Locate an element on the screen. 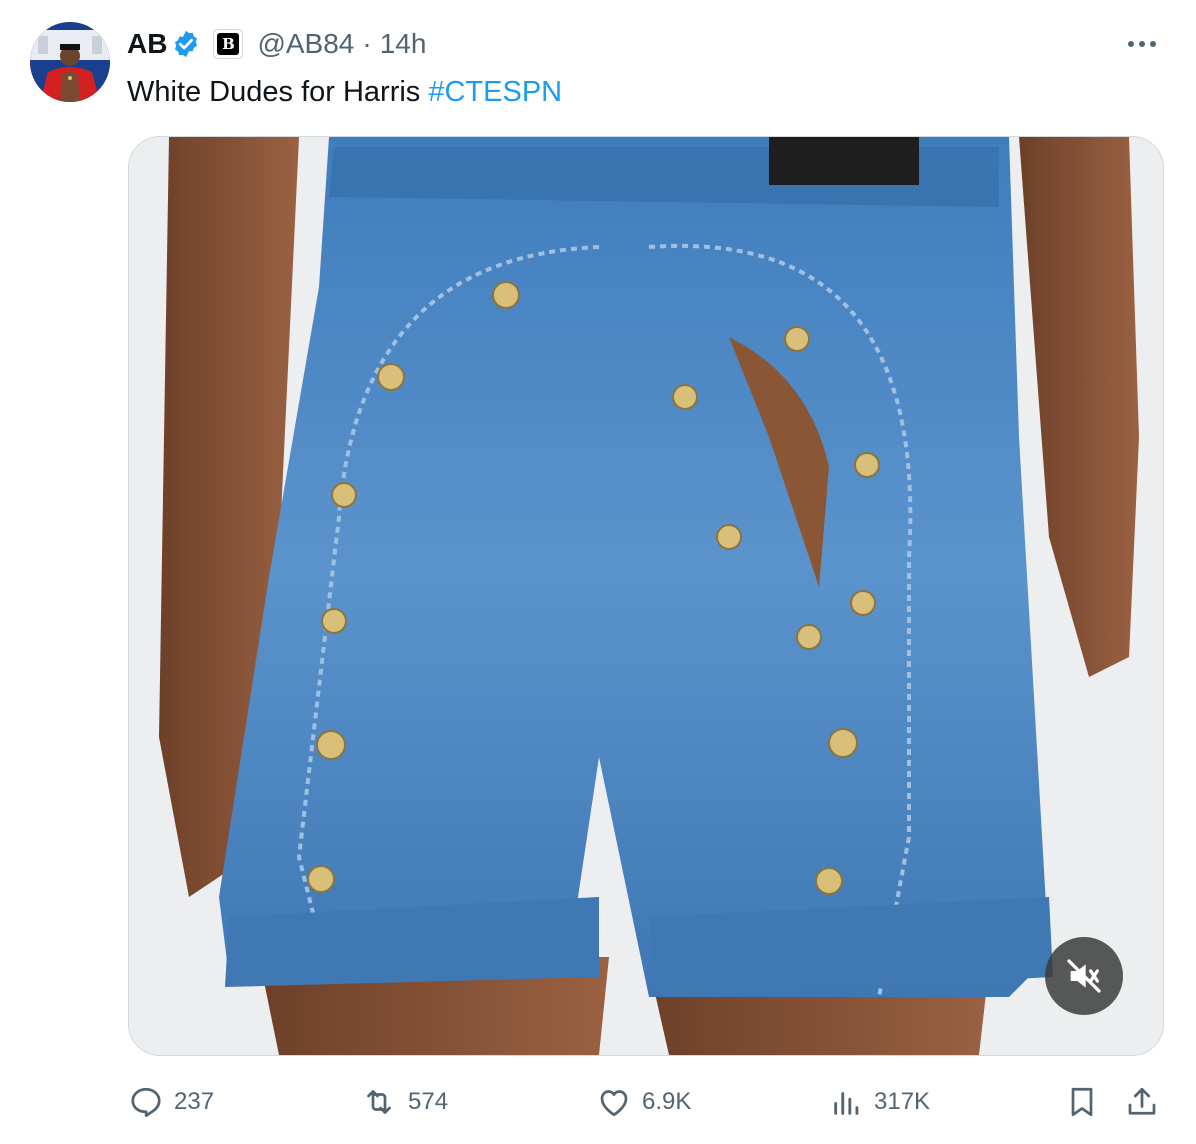 The image size is (1196, 1144). repost-button: 574 is located at coordinates (404, 1102).